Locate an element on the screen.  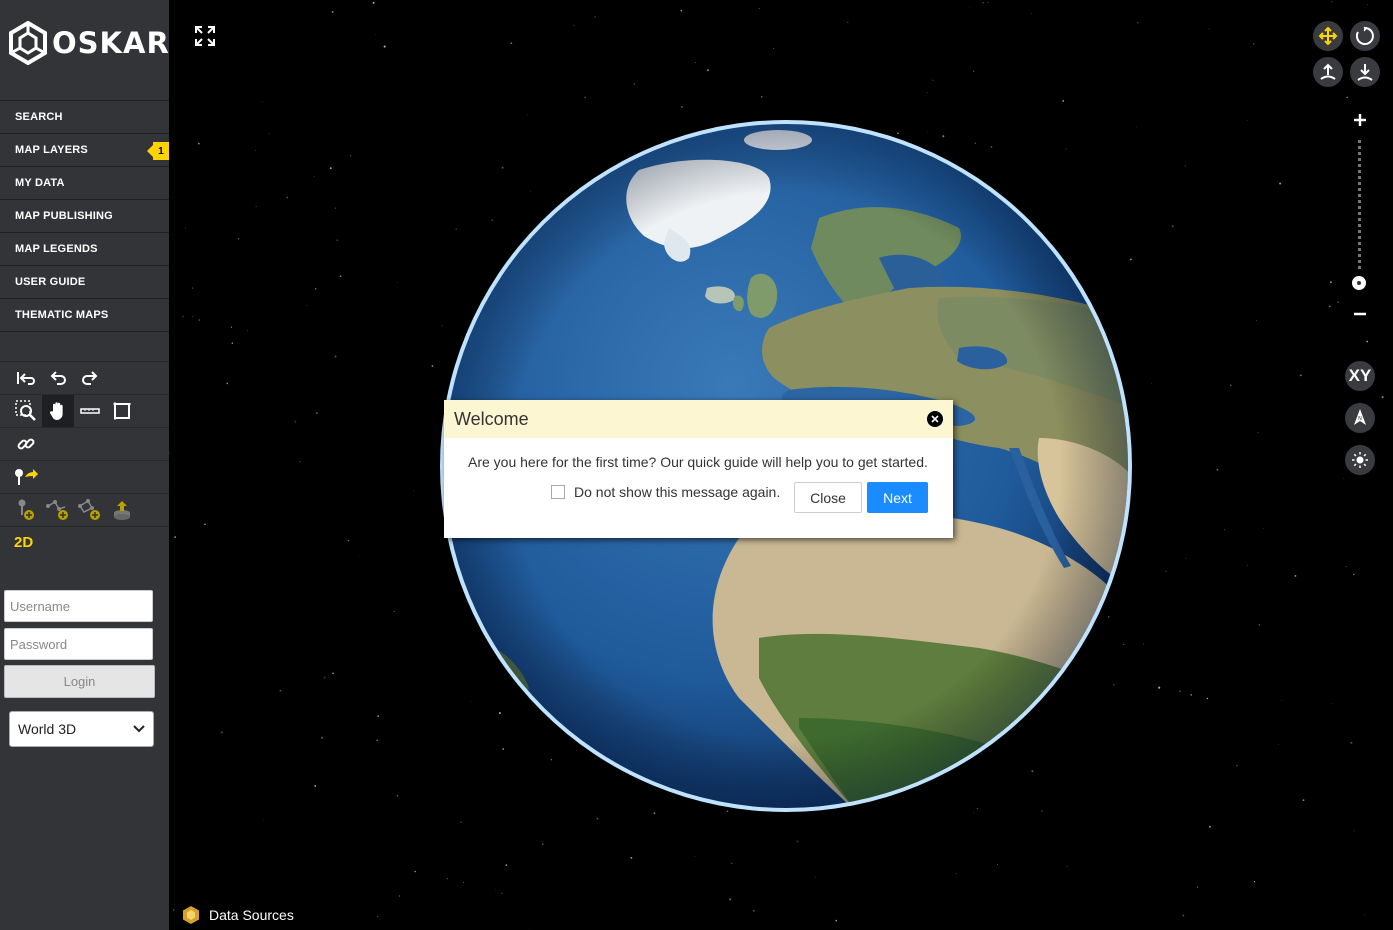
import-data-icon is located at coordinates (122, 510).